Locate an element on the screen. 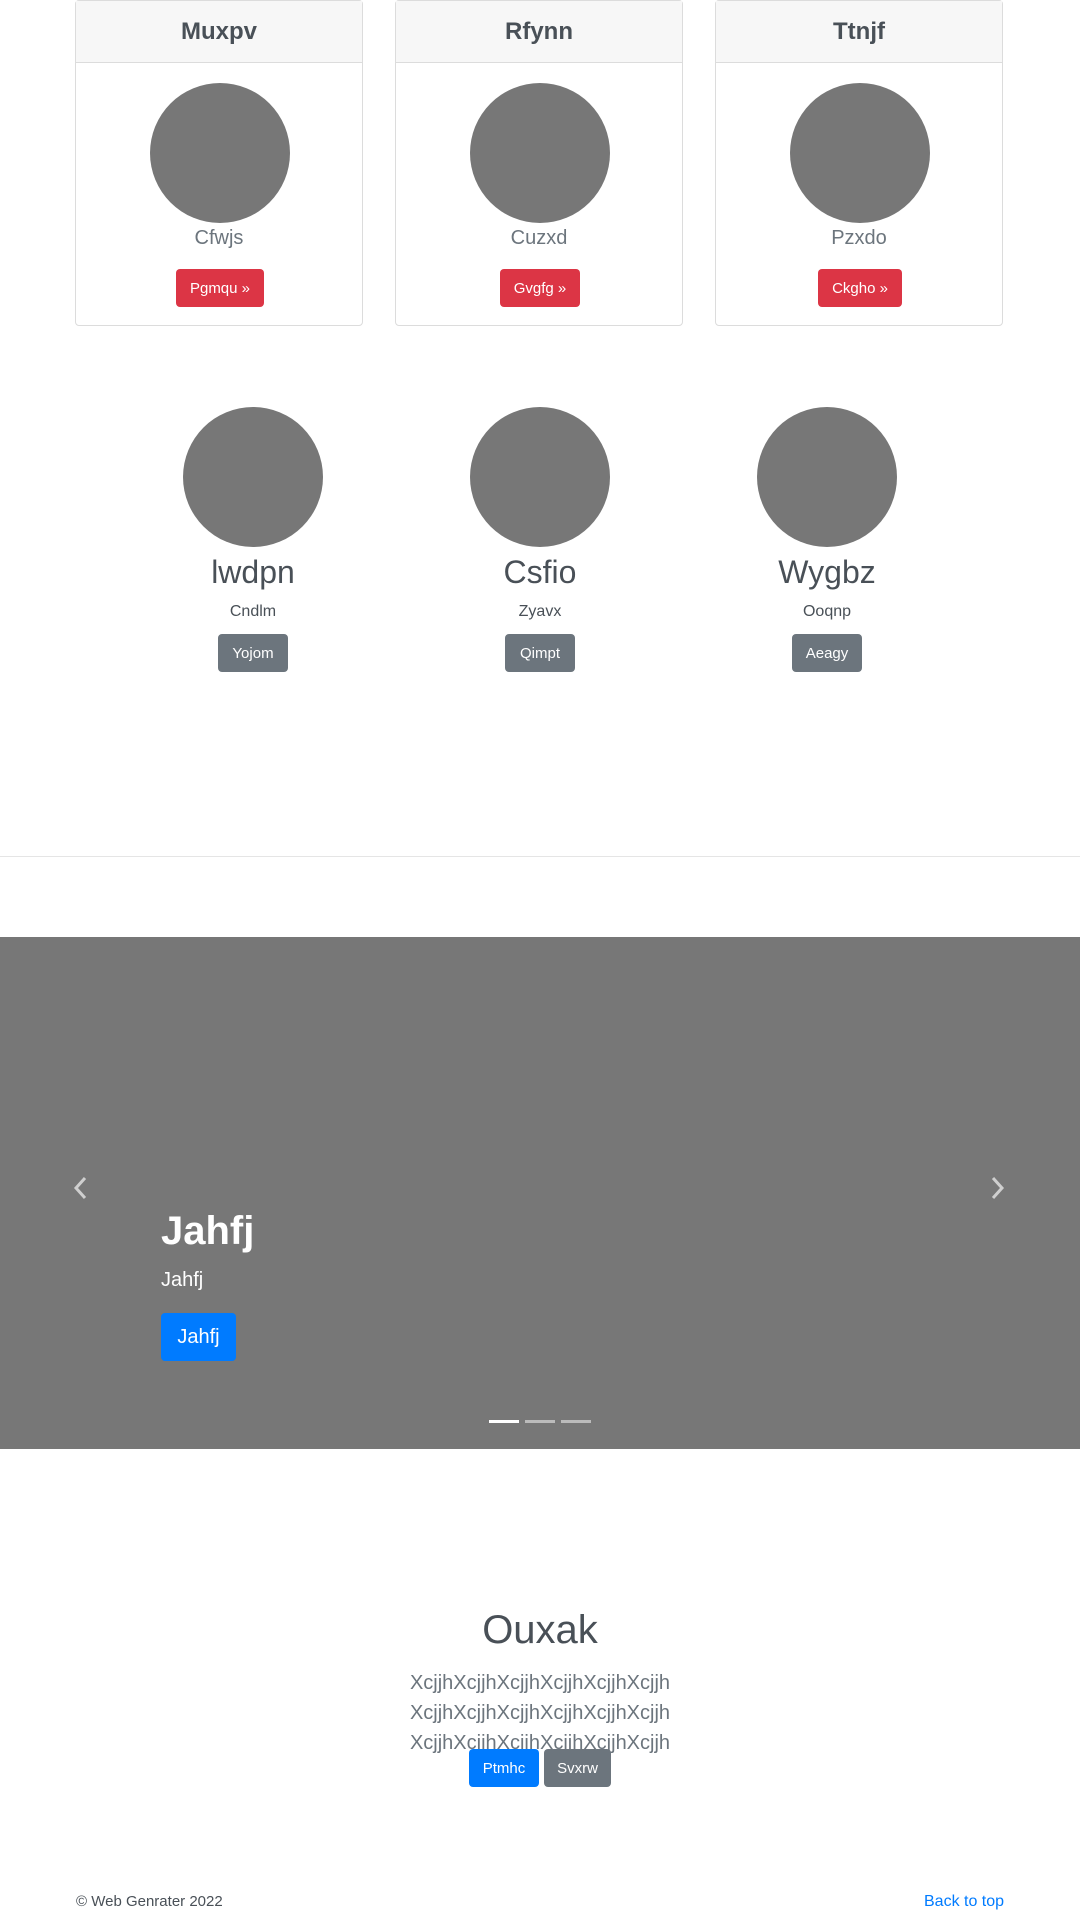 The image size is (1080, 1915). card-button: Gvgfg » is located at coordinates (540, 288).